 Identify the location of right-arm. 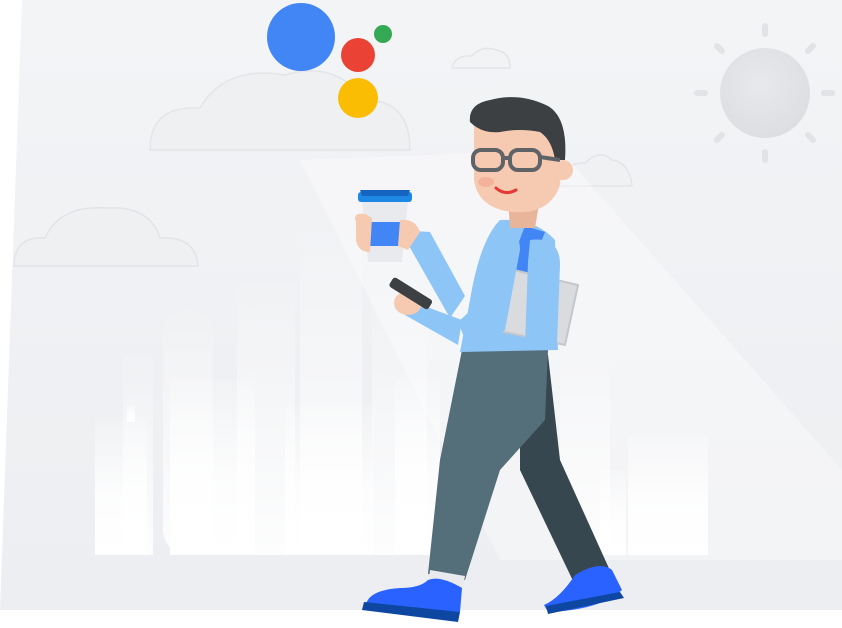
(542, 292).